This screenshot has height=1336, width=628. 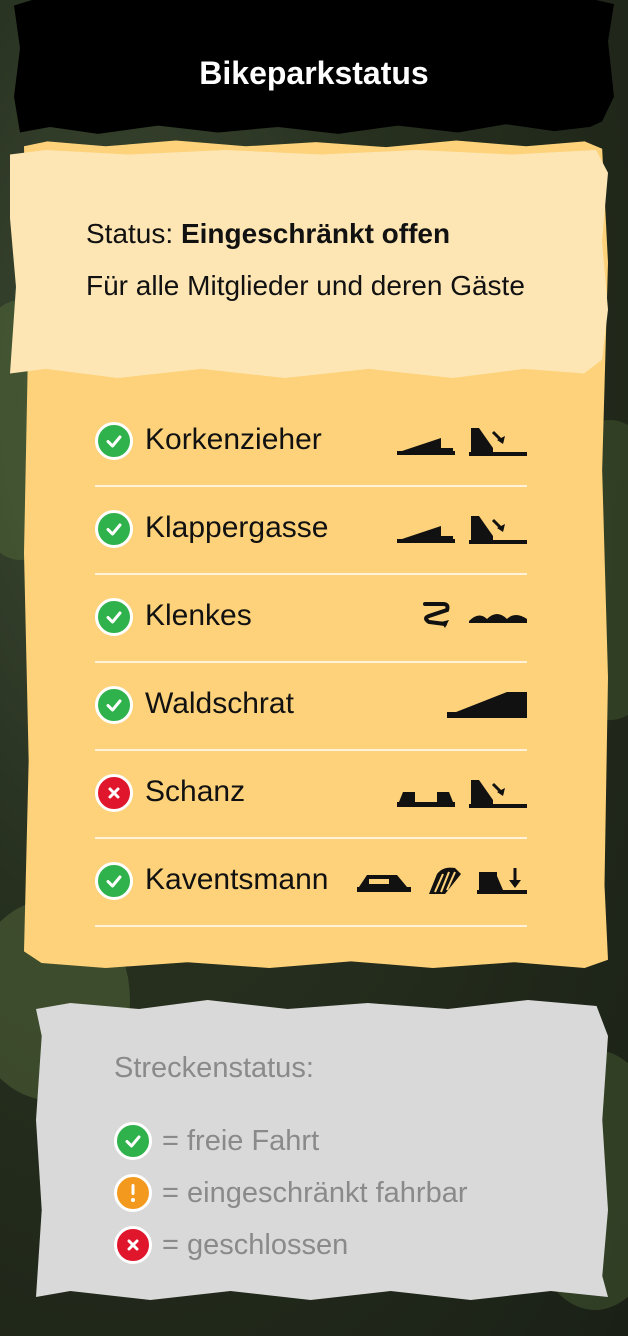 What do you see at coordinates (237, 527) in the screenshot?
I see `track-name: Klappergasse` at bounding box center [237, 527].